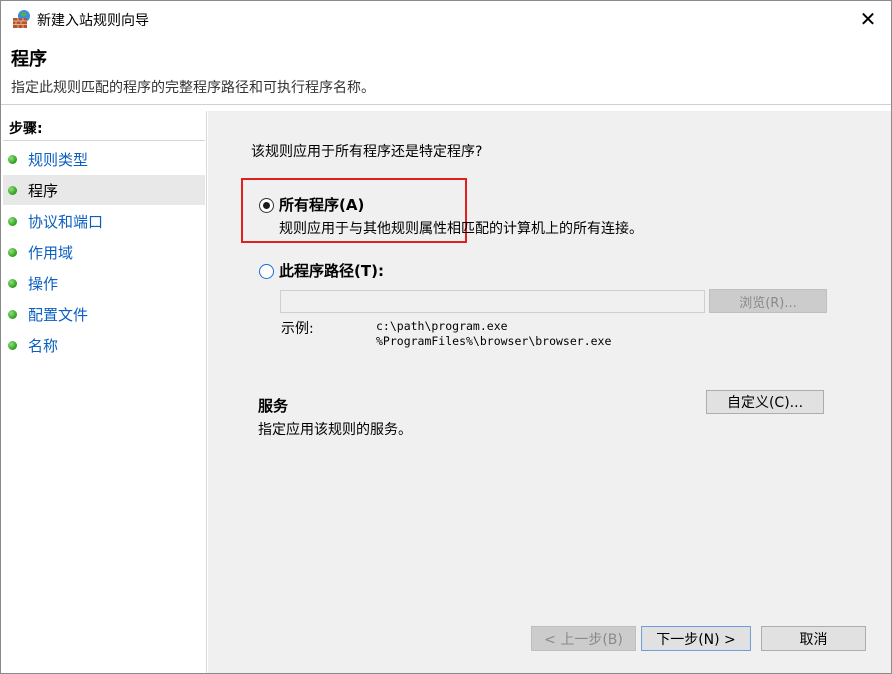 This screenshot has width=892, height=674. I want to click on steps-heading: 步骤:, so click(26, 129).